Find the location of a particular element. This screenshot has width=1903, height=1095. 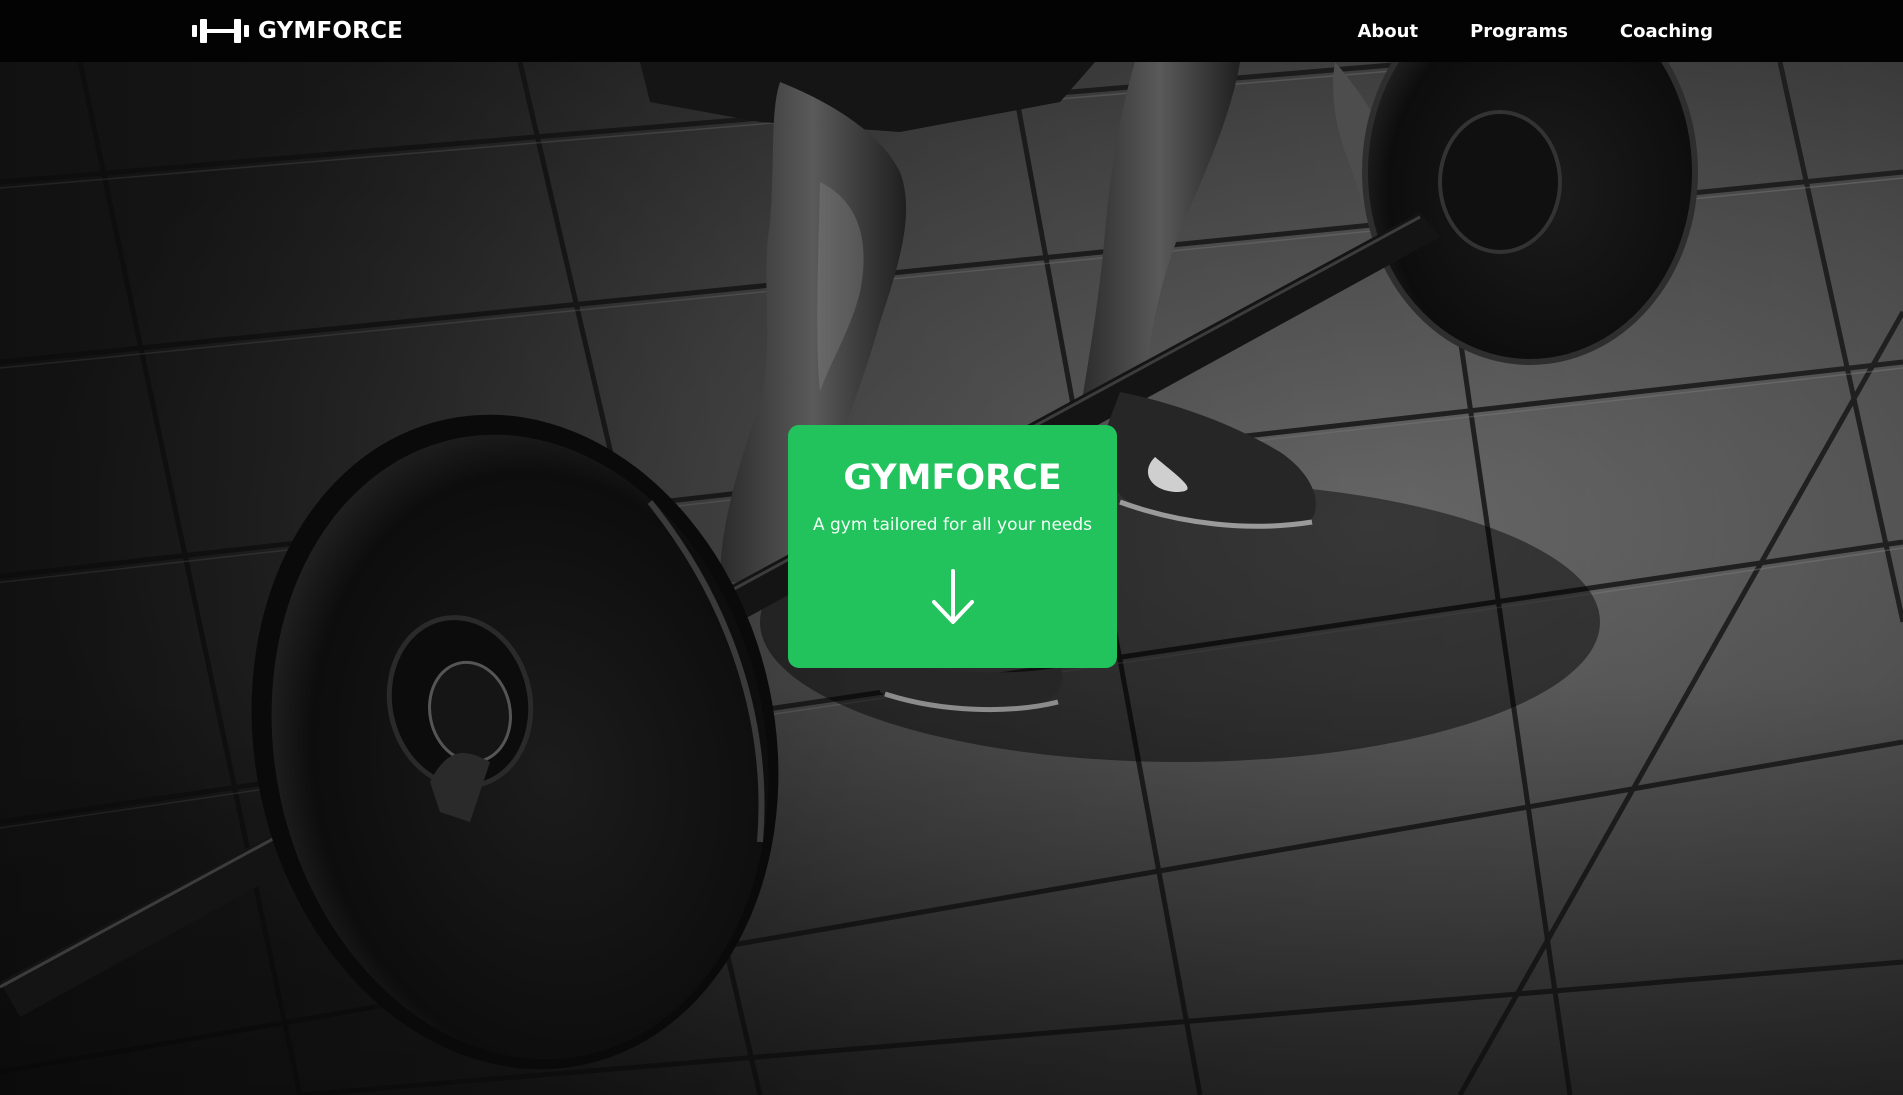

nav-links: About Programs Coaching is located at coordinates (1535, 31).